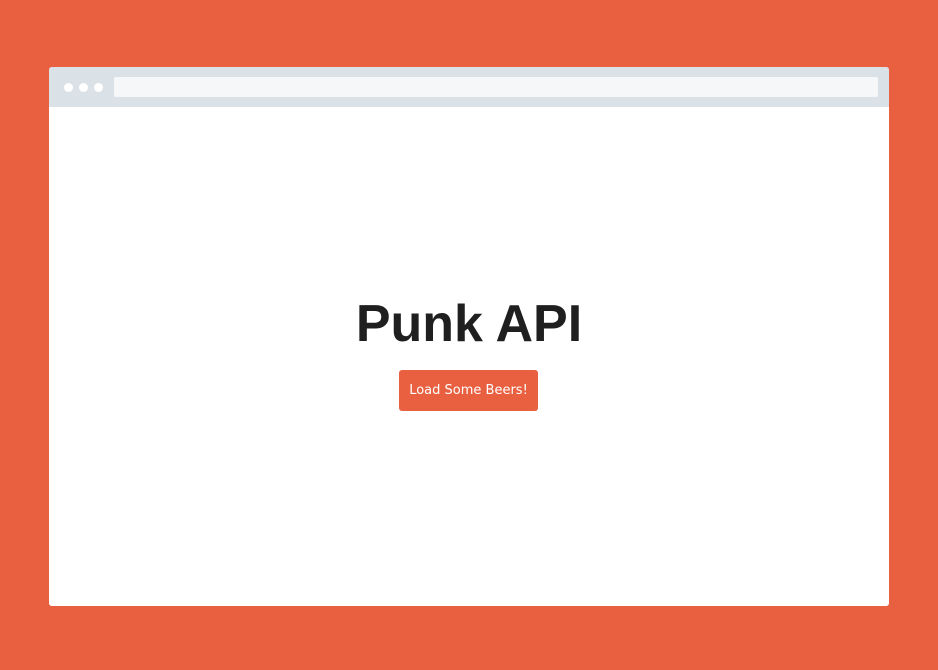 The height and width of the screenshot is (670, 938). Describe the element at coordinates (469, 324) in the screenshot. I see `page-title: Punk API` at that location.